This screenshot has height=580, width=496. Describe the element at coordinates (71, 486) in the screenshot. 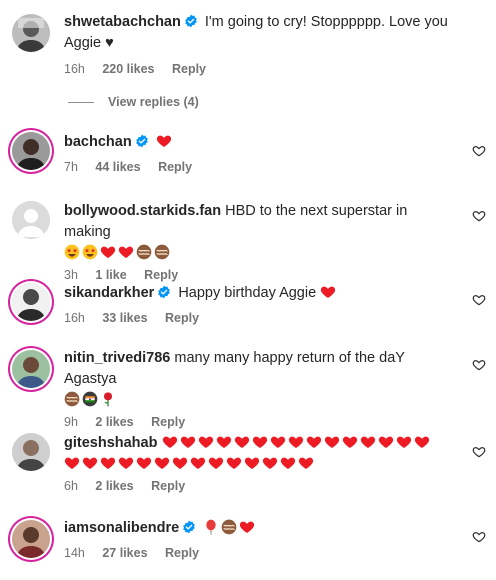

I see `timestamp: 6h` at that location.